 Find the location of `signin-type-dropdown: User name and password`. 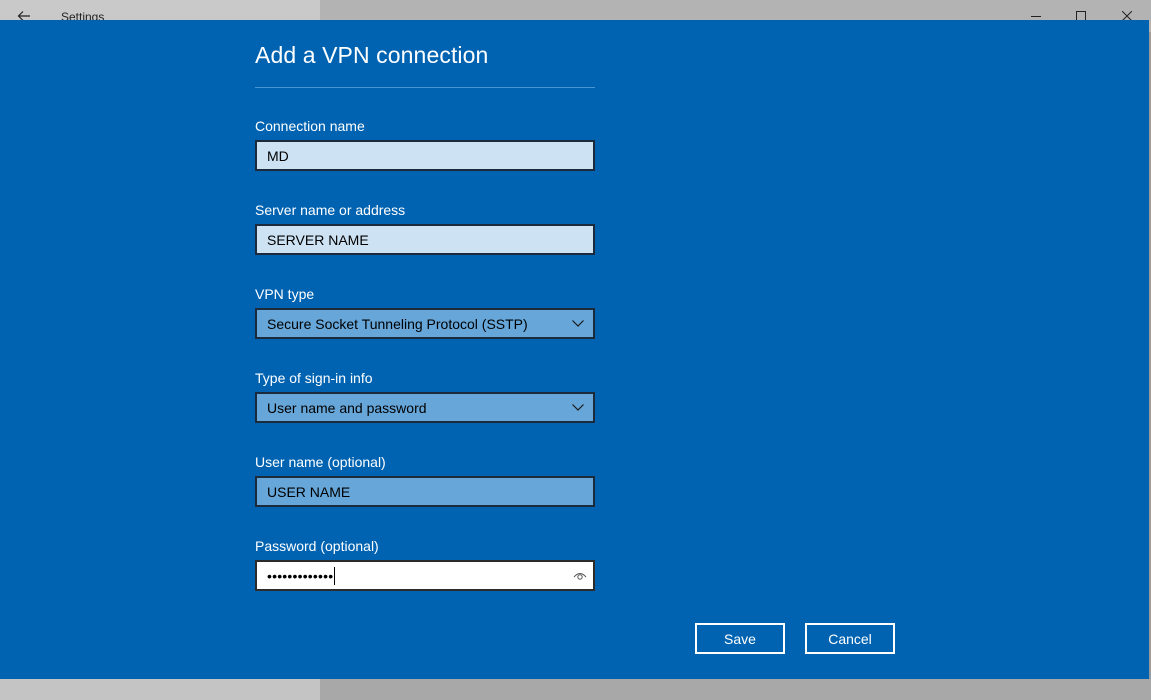

signin-type-dropdown: User name and password is located at coordinates (425, 407).